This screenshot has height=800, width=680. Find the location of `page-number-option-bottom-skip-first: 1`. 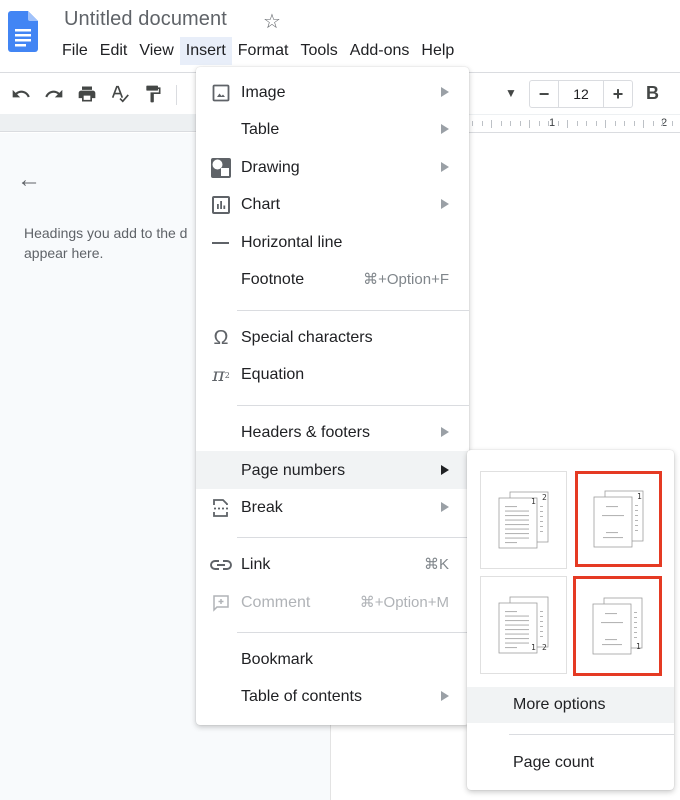

page-number-option-bottom-skip-first: 1 is located at coordinates (617, 626).